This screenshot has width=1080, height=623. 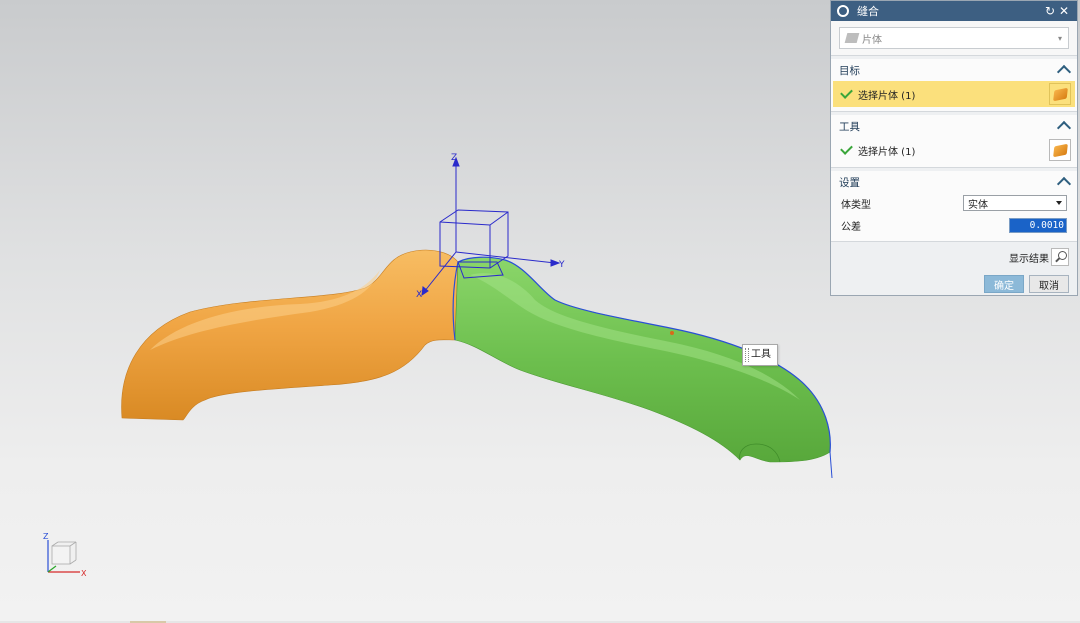 I want to click on settings-heading: 设置, so click(x=849, y=182).